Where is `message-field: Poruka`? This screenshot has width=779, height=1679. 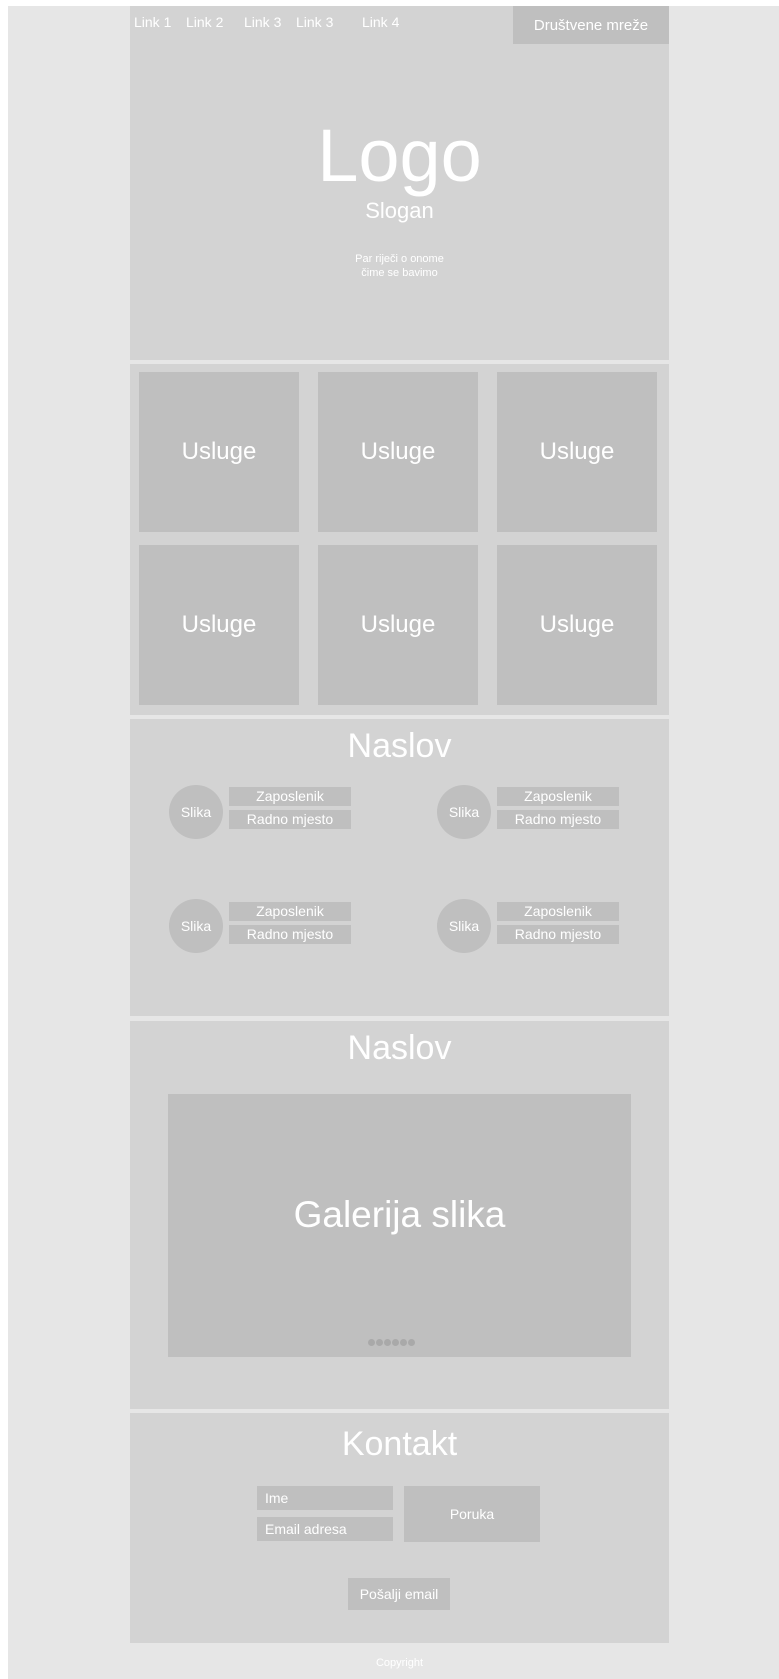
message-field: Poruka is located at coordinates (472, 1514).